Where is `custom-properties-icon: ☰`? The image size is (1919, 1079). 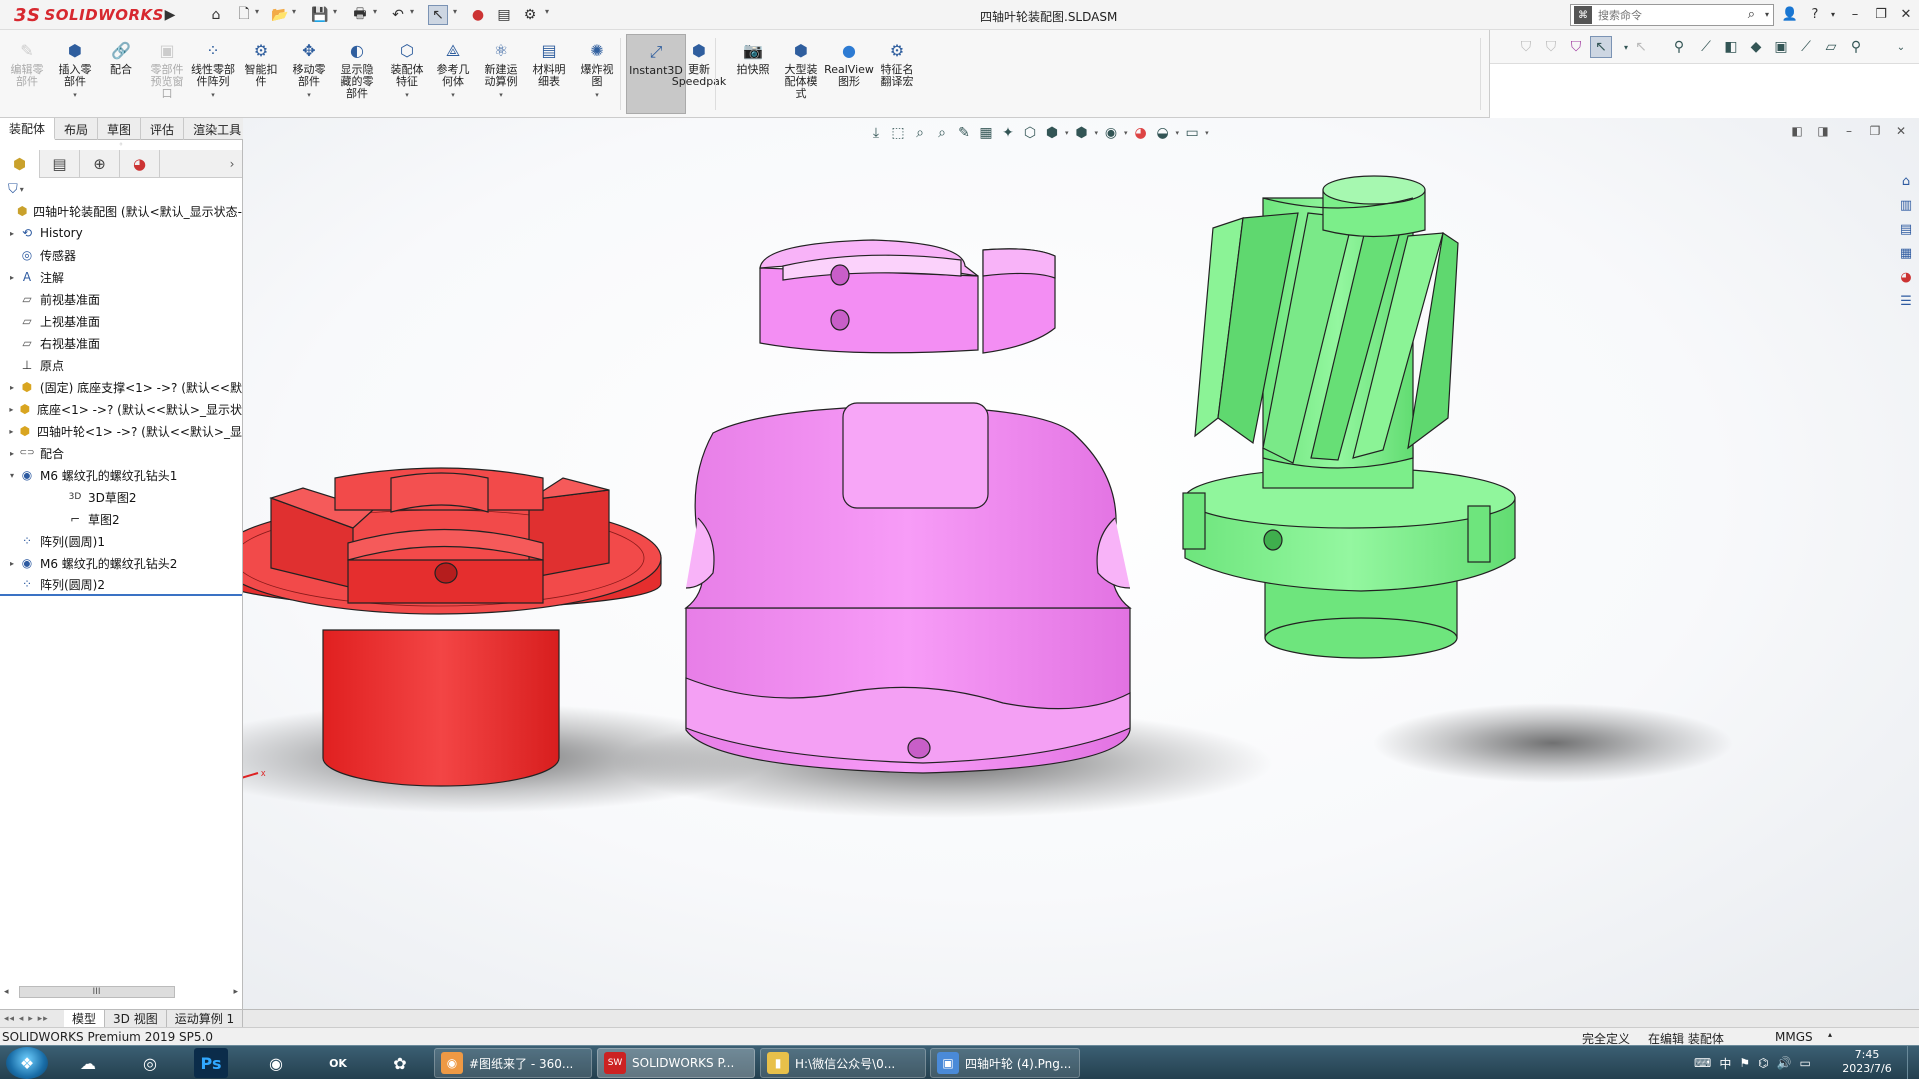 custom-properties-icon: ☰ is located at coordinates (1906, 301).